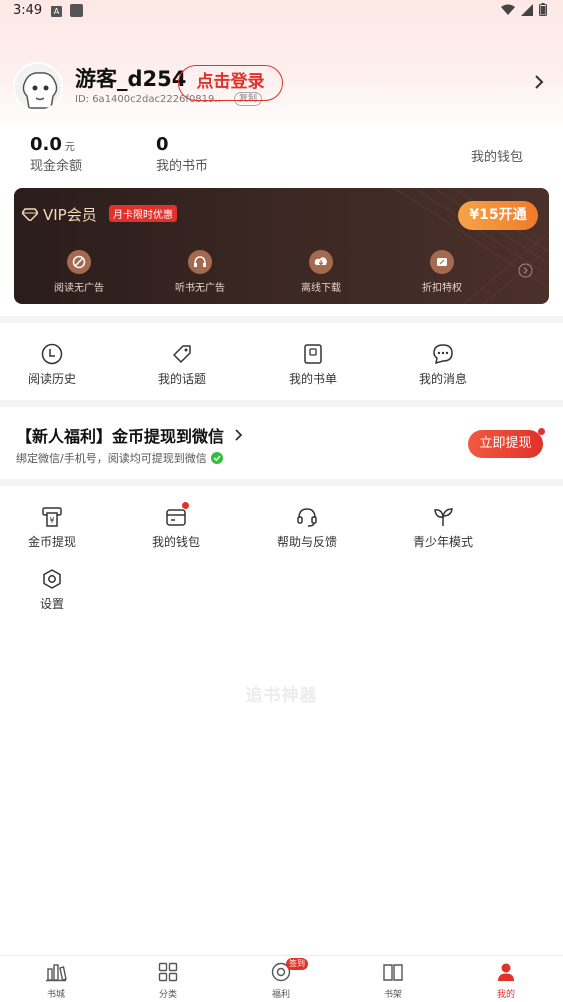 This screenshot has width=563, height=1002. Describe the element at coordinates (505, 444) in the screenshot. I see `withdraw-now-button: 立即提现` at that location.